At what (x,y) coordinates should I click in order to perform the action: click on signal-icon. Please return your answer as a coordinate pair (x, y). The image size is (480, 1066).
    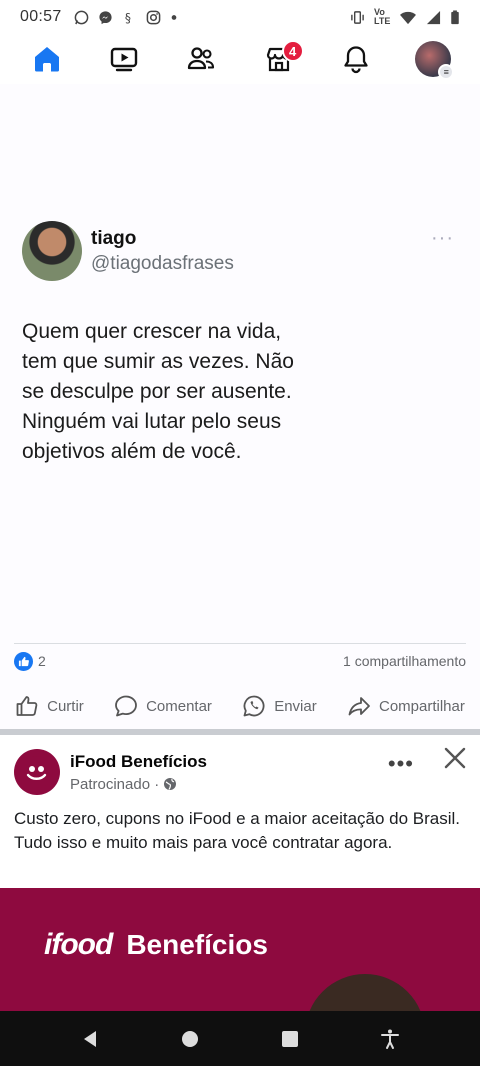
    Looking at the image, I should click on (433, 17).